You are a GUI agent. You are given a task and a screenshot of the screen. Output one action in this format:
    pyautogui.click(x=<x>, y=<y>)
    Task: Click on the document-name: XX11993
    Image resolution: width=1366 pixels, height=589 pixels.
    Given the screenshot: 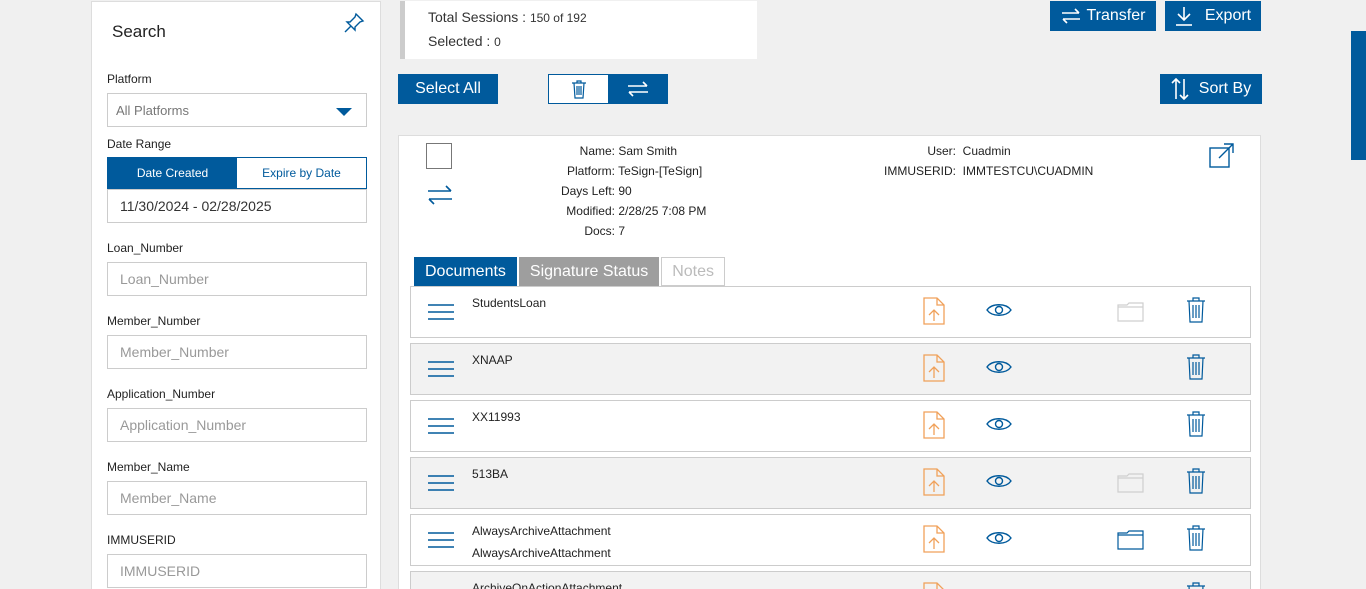 What is the action you would take?
    pyautogui.click(x=496, y=417)
    